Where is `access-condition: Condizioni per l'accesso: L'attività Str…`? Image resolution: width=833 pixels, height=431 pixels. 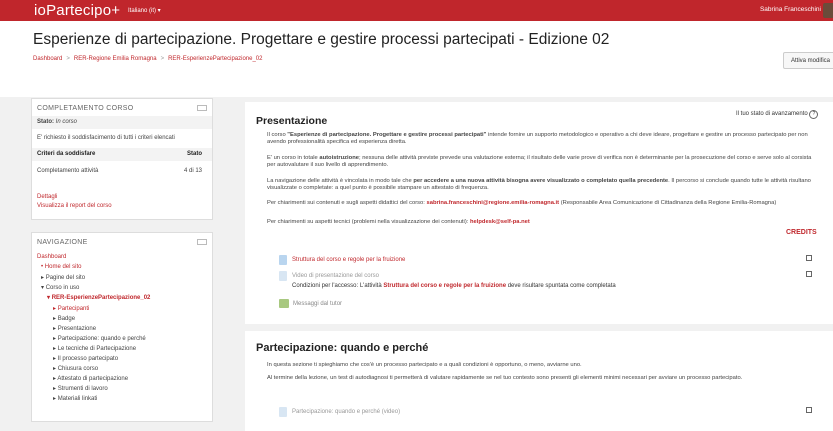
access-condition: Condizioni per l'accesso: L'attività Str… is located at coordinates (454, 286).